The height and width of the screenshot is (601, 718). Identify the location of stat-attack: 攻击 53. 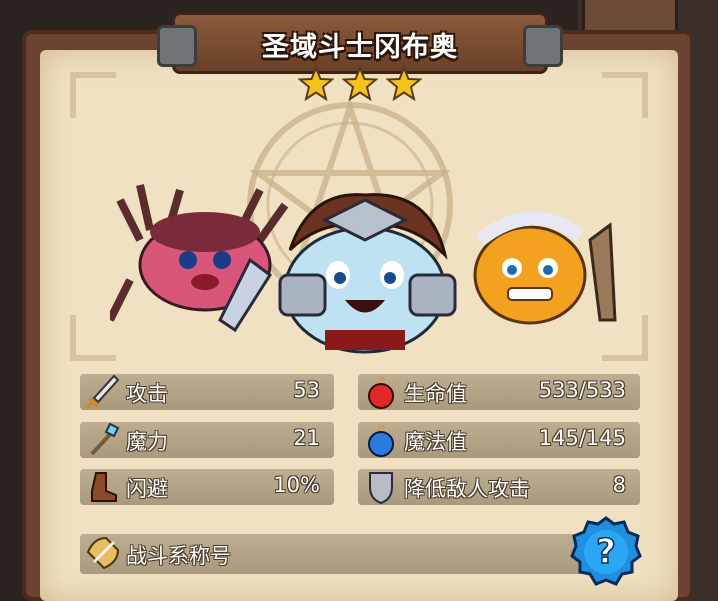
(207, 392).